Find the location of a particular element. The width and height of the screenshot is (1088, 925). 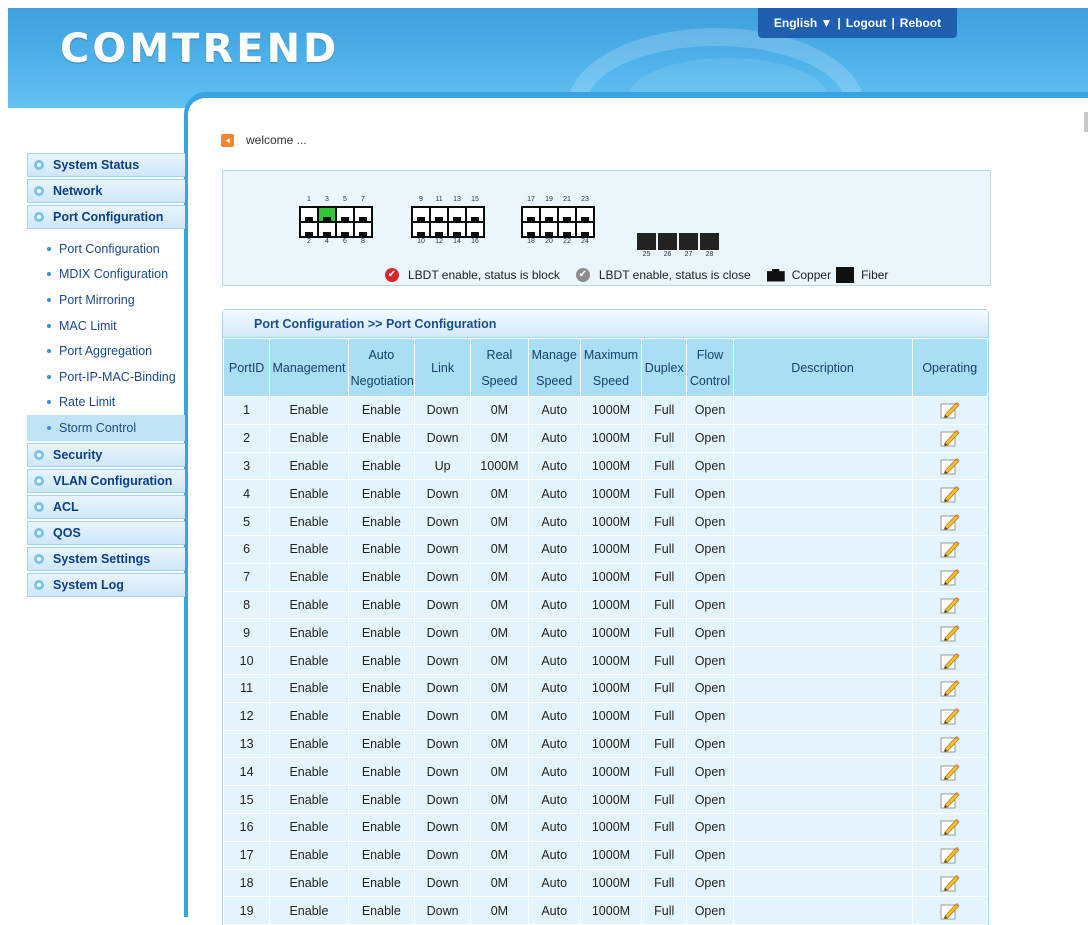

port-number: 16 is located at coordinates (475, 241).